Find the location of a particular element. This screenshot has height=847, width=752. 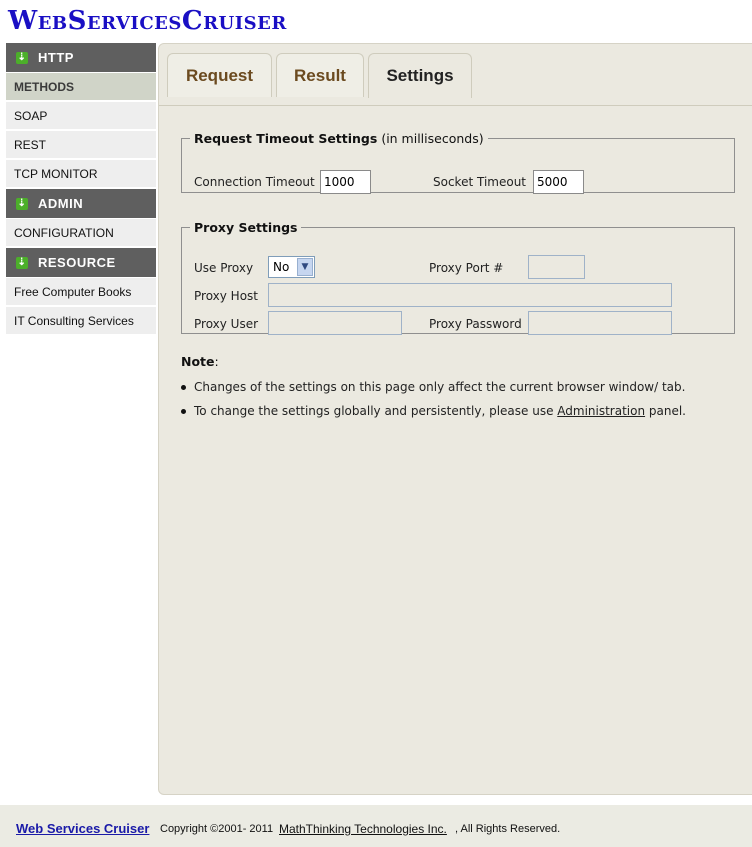

connection-timeout-input is located at coordinates (345, 182).